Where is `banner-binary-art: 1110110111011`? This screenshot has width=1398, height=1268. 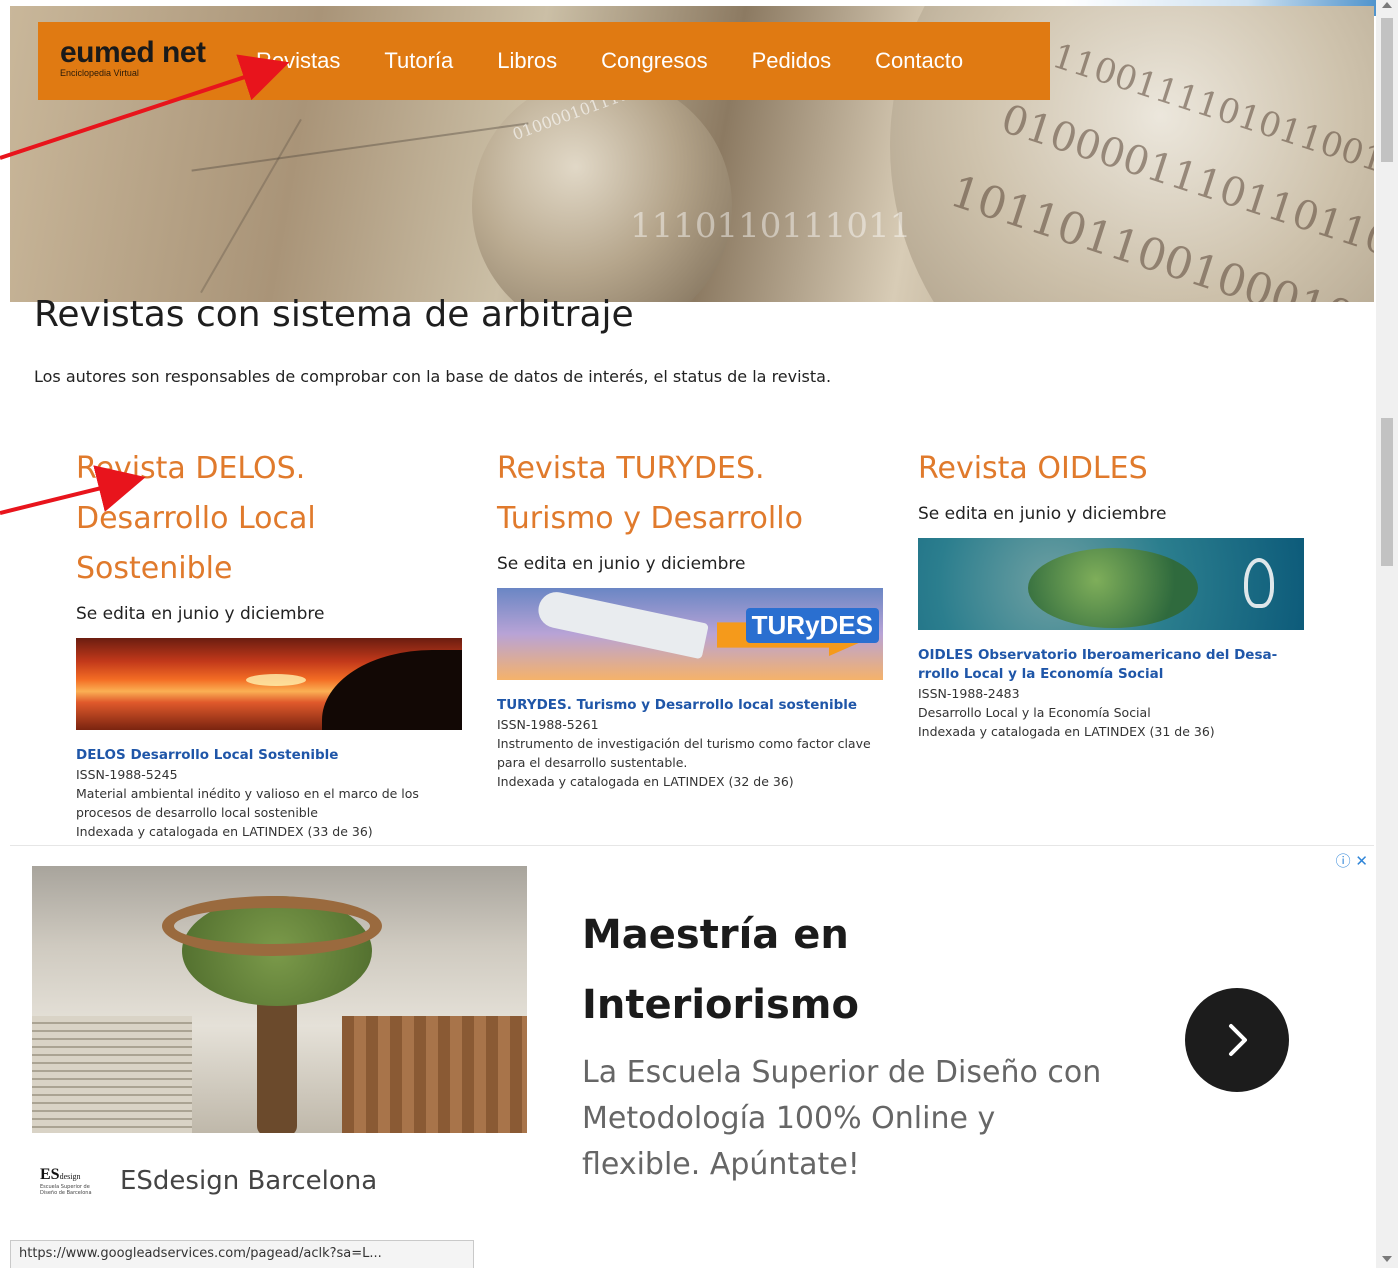
banner-binary-art: 1110110111011 is located at coordinates (771, 226).